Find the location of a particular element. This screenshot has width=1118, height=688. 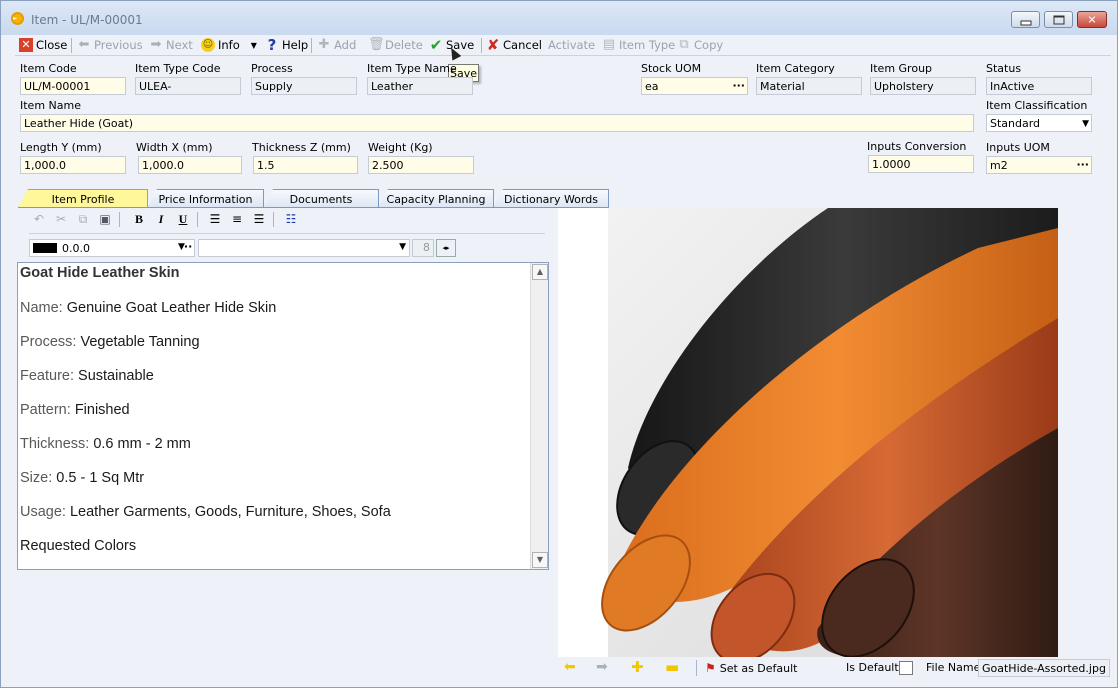

set-as-default-button: ⚑ Set as Default is located at coordinates (751, 668).